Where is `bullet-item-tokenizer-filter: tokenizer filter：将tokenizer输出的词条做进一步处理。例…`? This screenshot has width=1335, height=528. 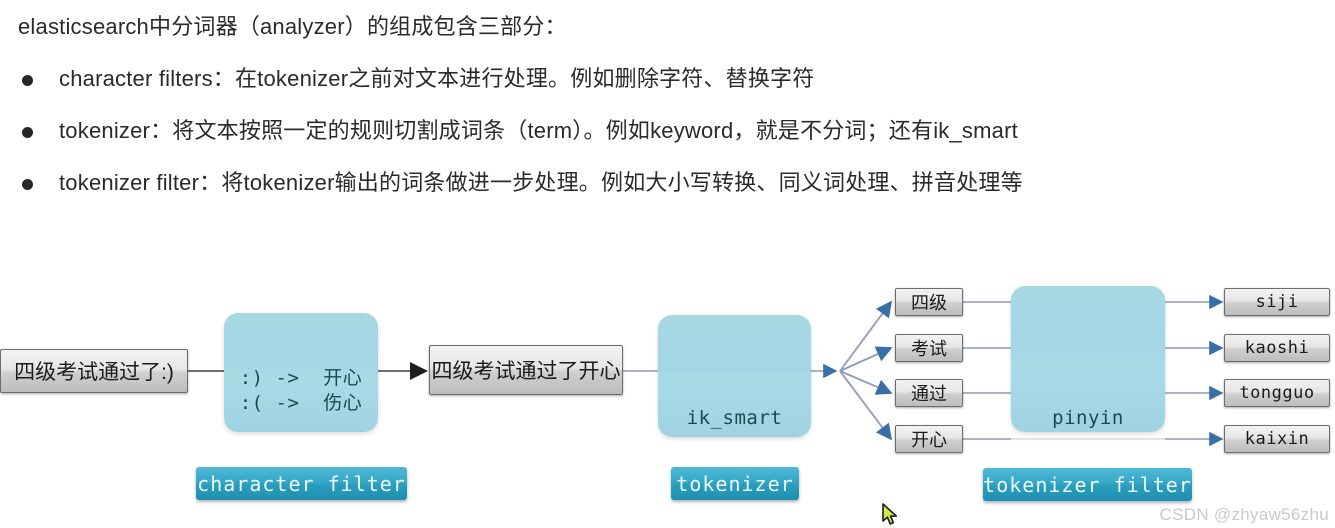 bullet-item-tokenizer-filter: tokenizer filter：将tokenizer输出的词条做进一步处理。例… is located at coordinates (667, 183).